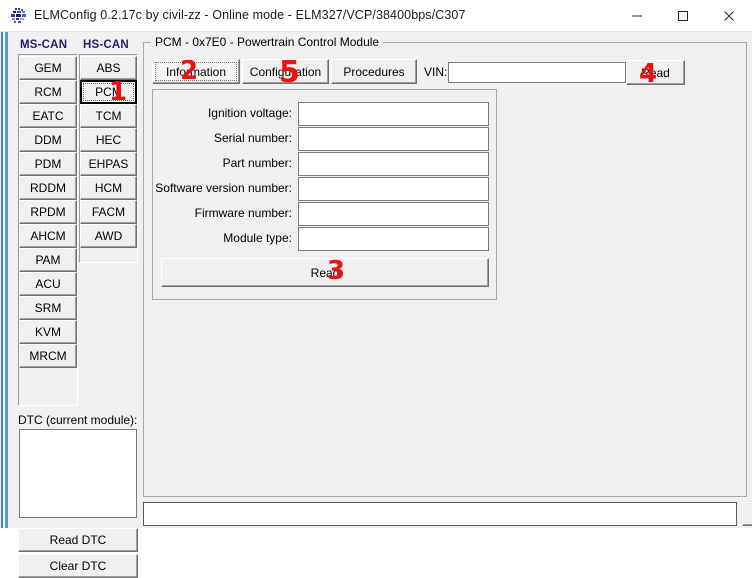 The image size is (752, 578). I want to click on information-field-label: Serial number:, so click(252, 138).